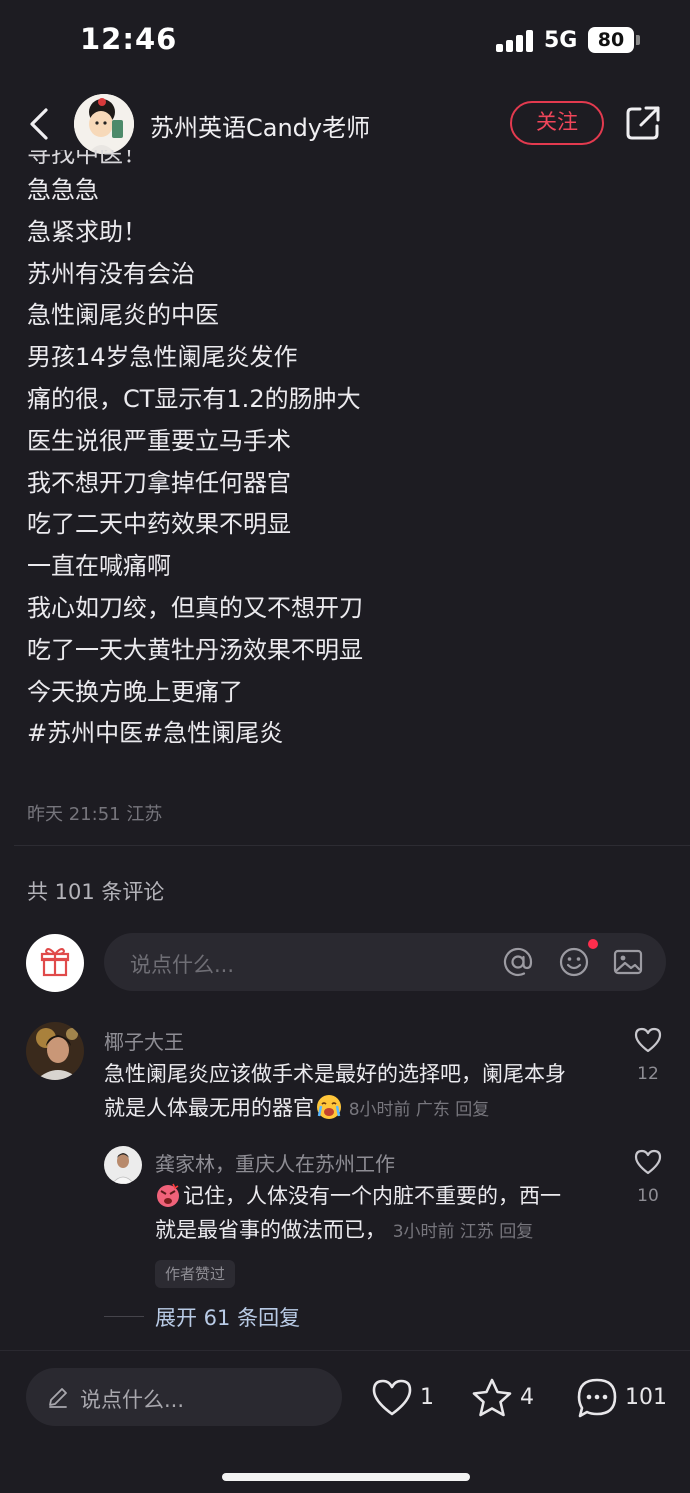  Describe the element at coordinates (135, 691) in the screenshot. I see `post-line: 今天换方晚上更痛了` at that location.